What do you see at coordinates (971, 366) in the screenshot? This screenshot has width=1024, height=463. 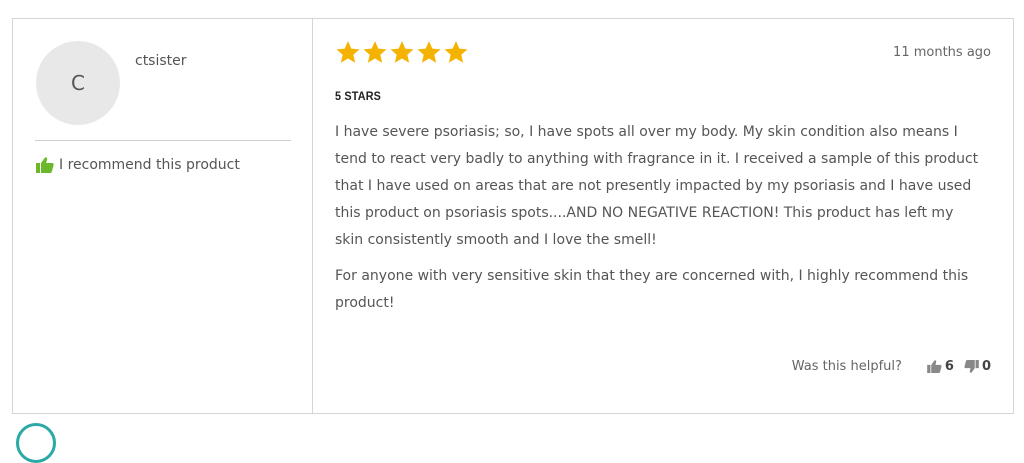 I see `thumbs-down-icon` at bounding box center [971, 366].